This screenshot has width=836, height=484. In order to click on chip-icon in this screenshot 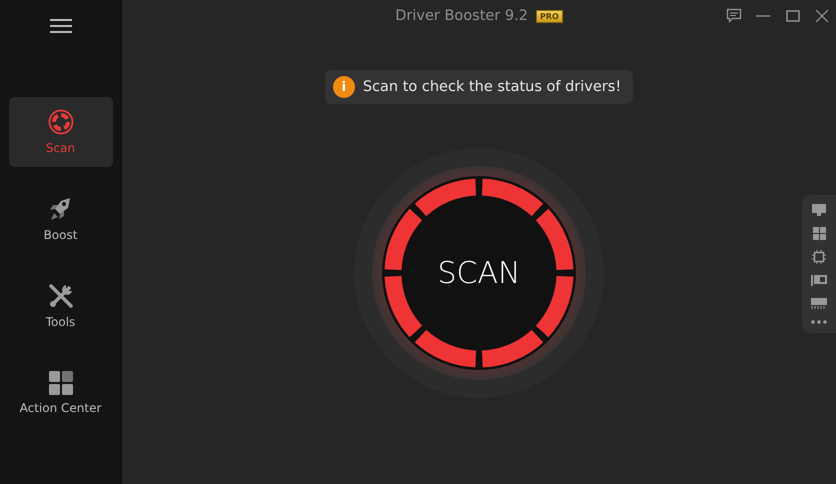, I will do `click(819, 257)`.